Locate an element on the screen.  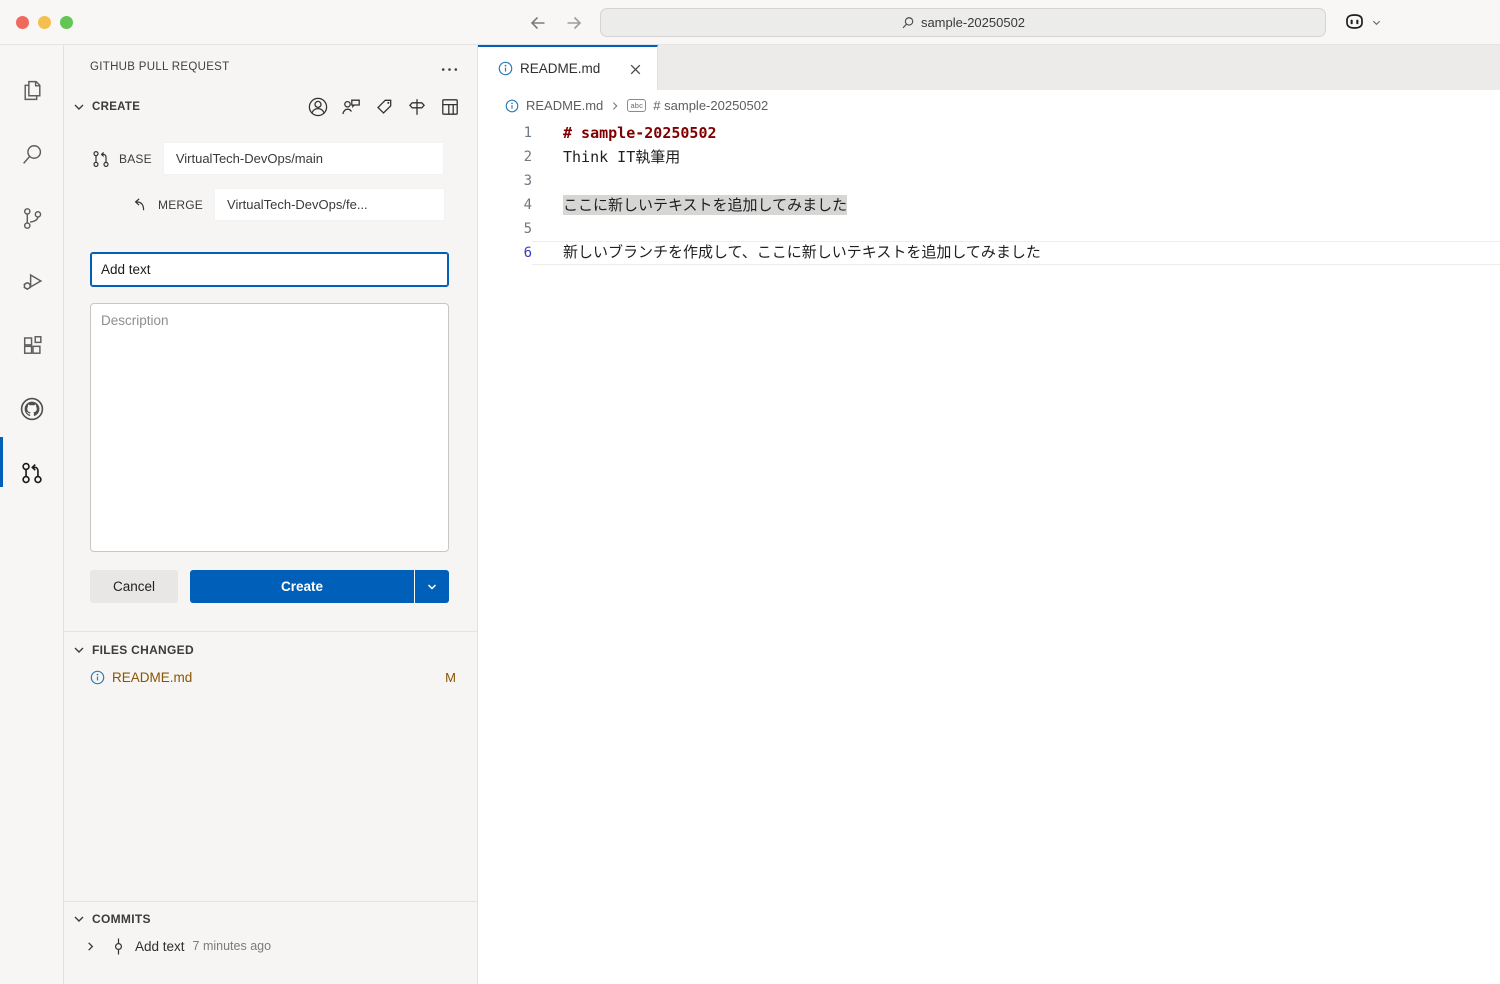
git-commit-icon is located at coordinates (118, 946).